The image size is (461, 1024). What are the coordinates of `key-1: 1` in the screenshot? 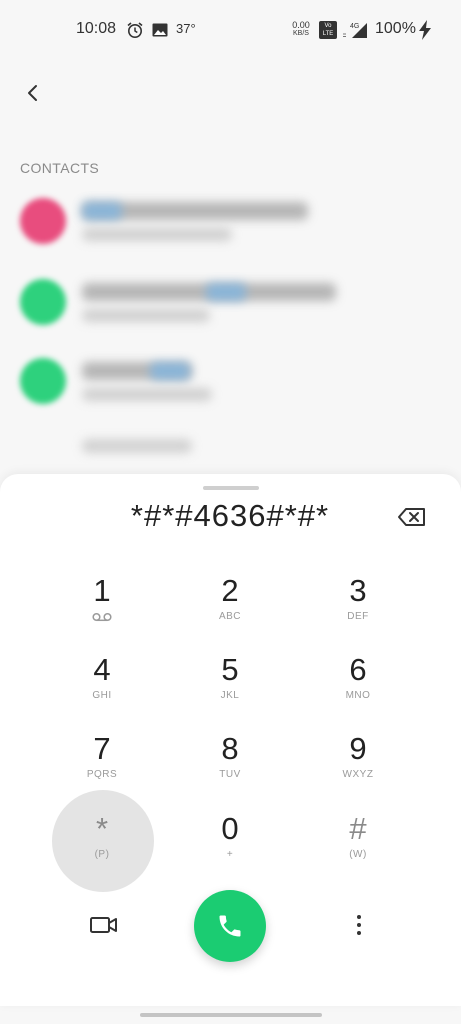 It's located at (102, 600).